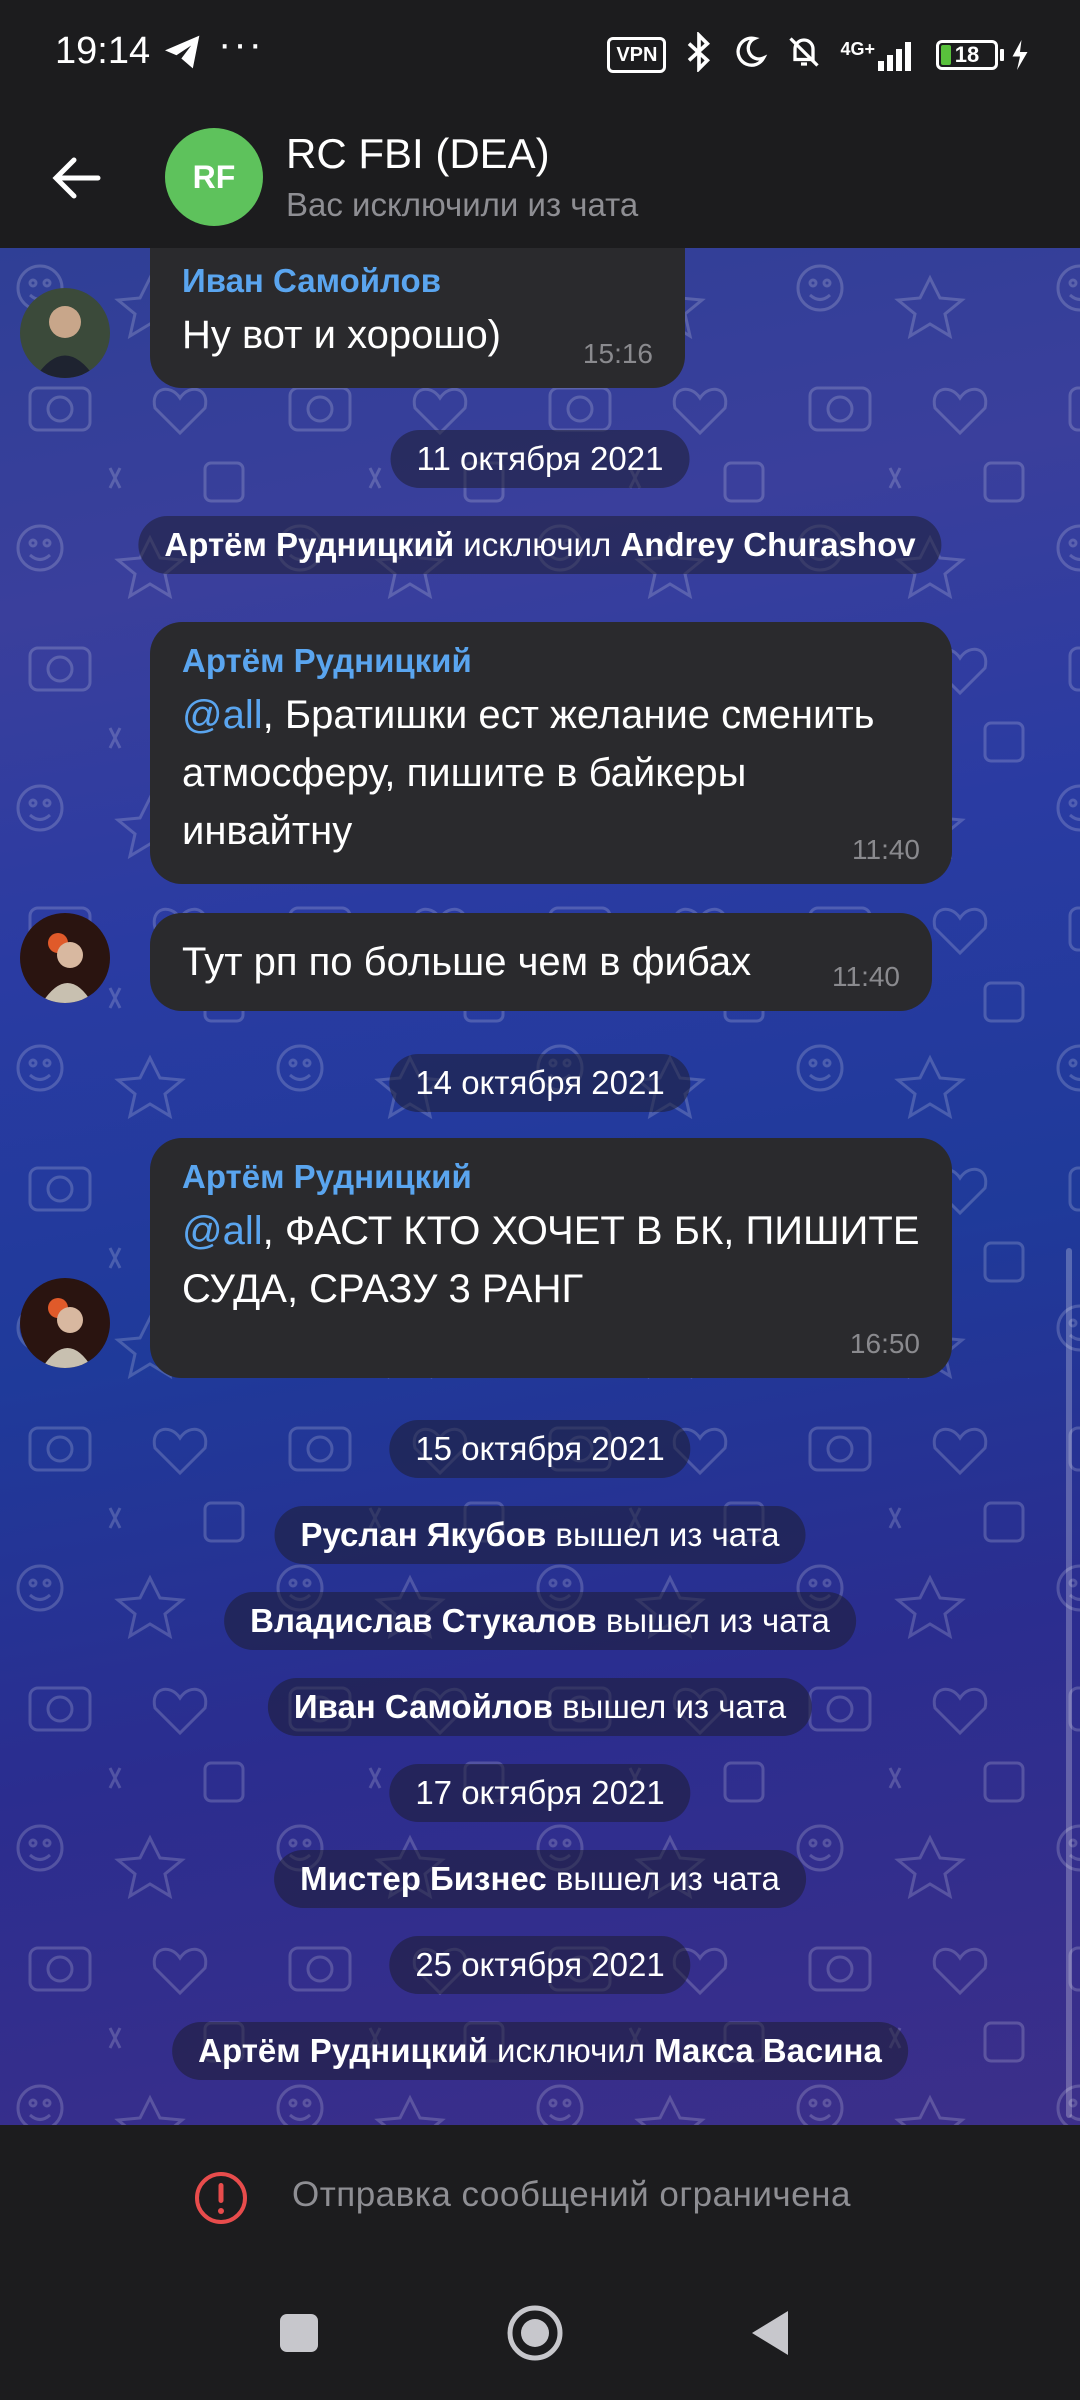 The width and height of the screenshot is (1080, 2400). I want to click on message-time: 15:16, so click(617, 353).